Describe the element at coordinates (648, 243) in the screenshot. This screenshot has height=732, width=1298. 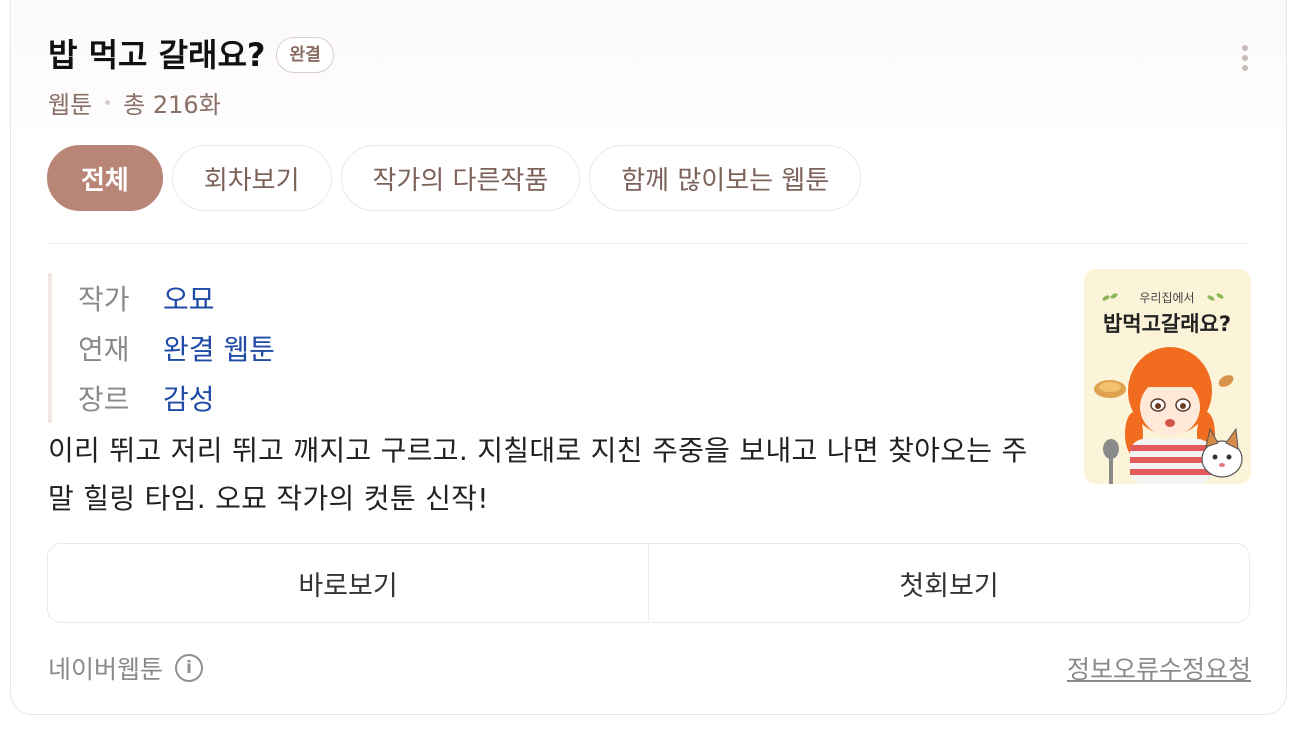
I see `divider` at that location.